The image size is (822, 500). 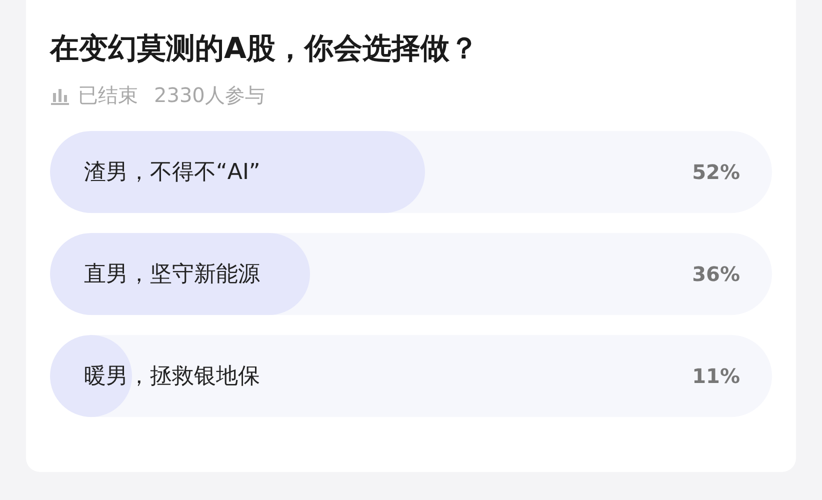 I want to click on participant-count: 2330人参与, so click(x=209, y=95).